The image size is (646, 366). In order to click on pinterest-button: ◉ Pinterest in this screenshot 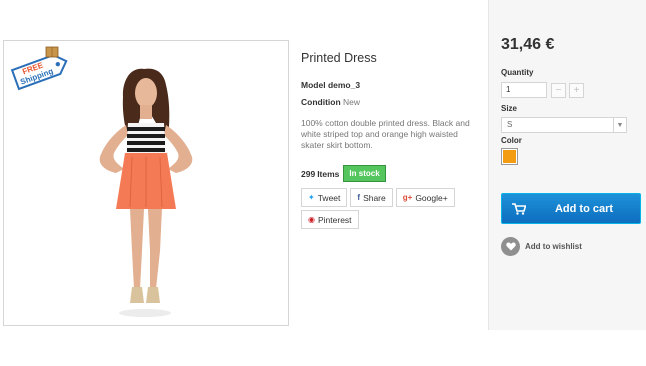, I will do `click(330, 219)`.